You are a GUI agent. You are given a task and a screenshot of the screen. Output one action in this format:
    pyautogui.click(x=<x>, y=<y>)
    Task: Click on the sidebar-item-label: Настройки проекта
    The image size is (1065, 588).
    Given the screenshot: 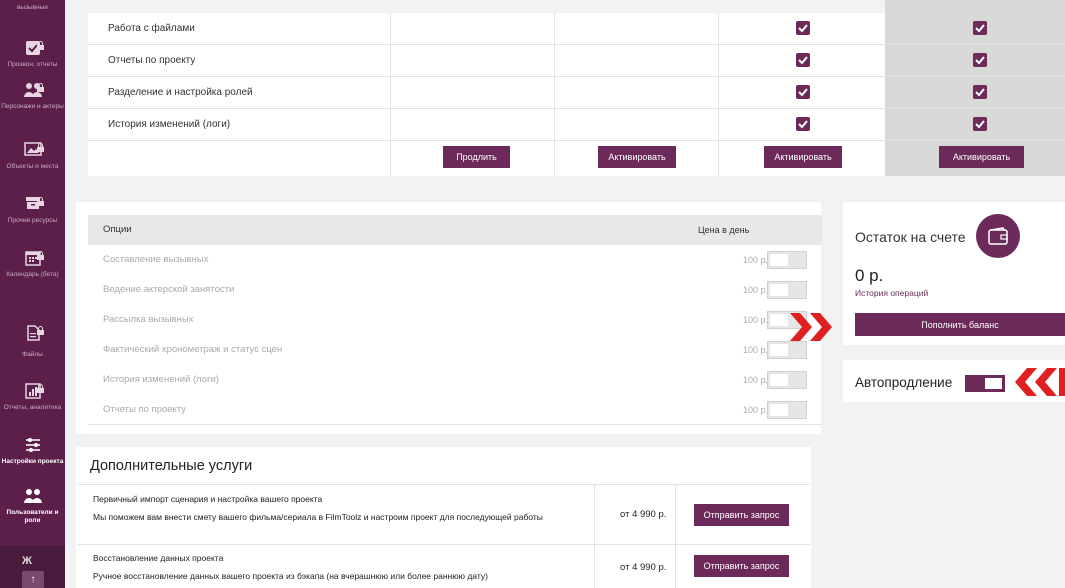 What is the action you would take?
    pyautogui.click(x=32, y=461)
    